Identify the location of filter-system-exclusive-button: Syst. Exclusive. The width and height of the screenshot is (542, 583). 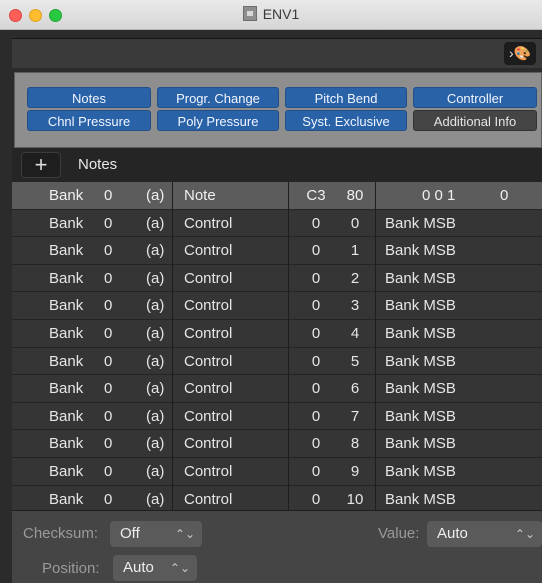
(346, 120).